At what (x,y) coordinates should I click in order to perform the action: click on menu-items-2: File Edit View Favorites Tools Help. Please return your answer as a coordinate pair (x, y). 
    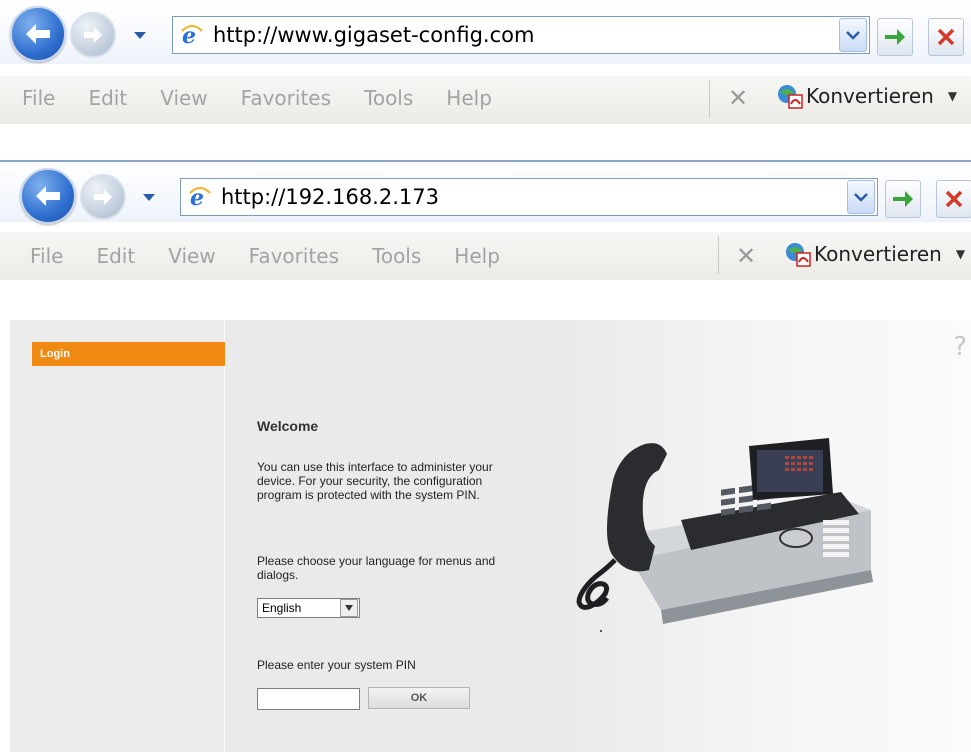
    Looking at the image, I should click on (281, 256).